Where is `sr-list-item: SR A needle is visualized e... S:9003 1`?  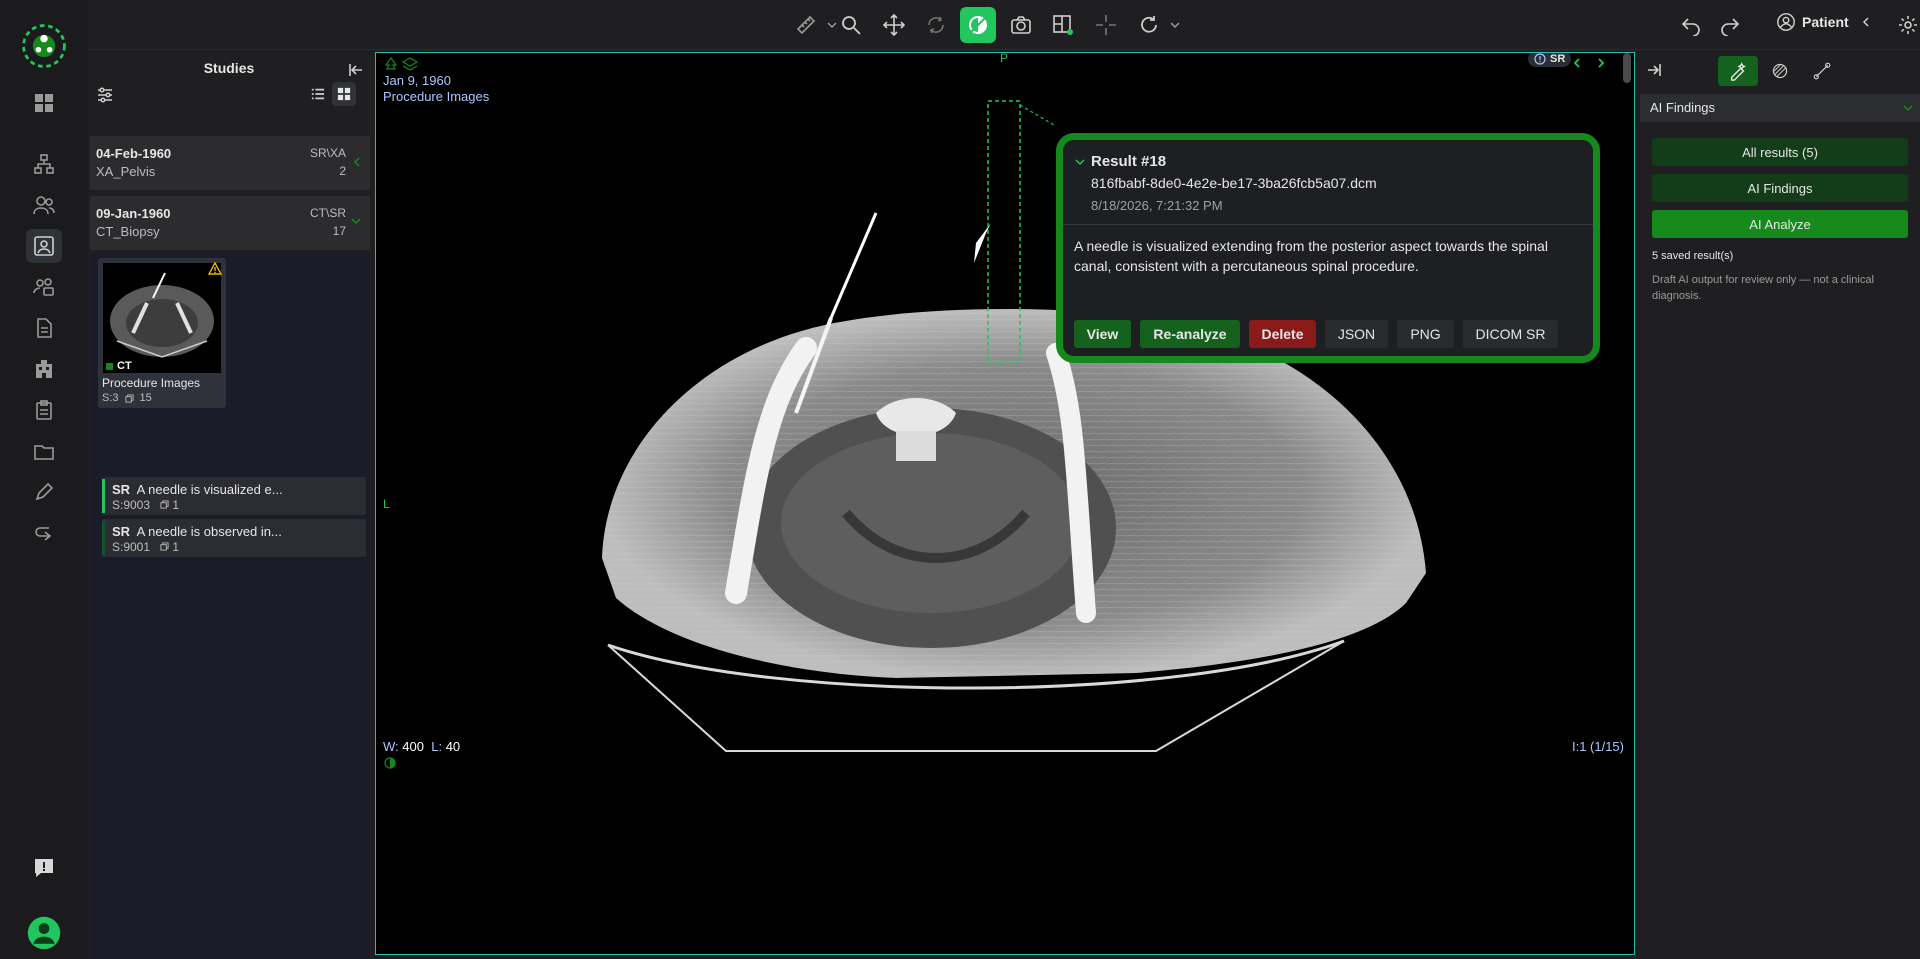
sr-list-item: SR A needle is visualized e... S:9003 1 is located at coordinates (234, 496).